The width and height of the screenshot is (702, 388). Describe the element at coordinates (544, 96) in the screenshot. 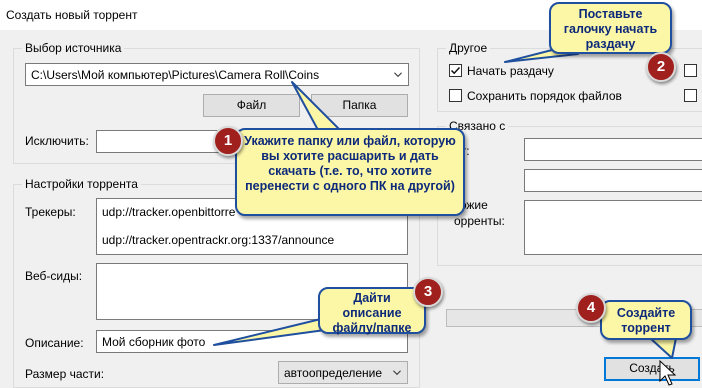

I see `preserve-order-label: Сохранить порядок файлов` at that location.